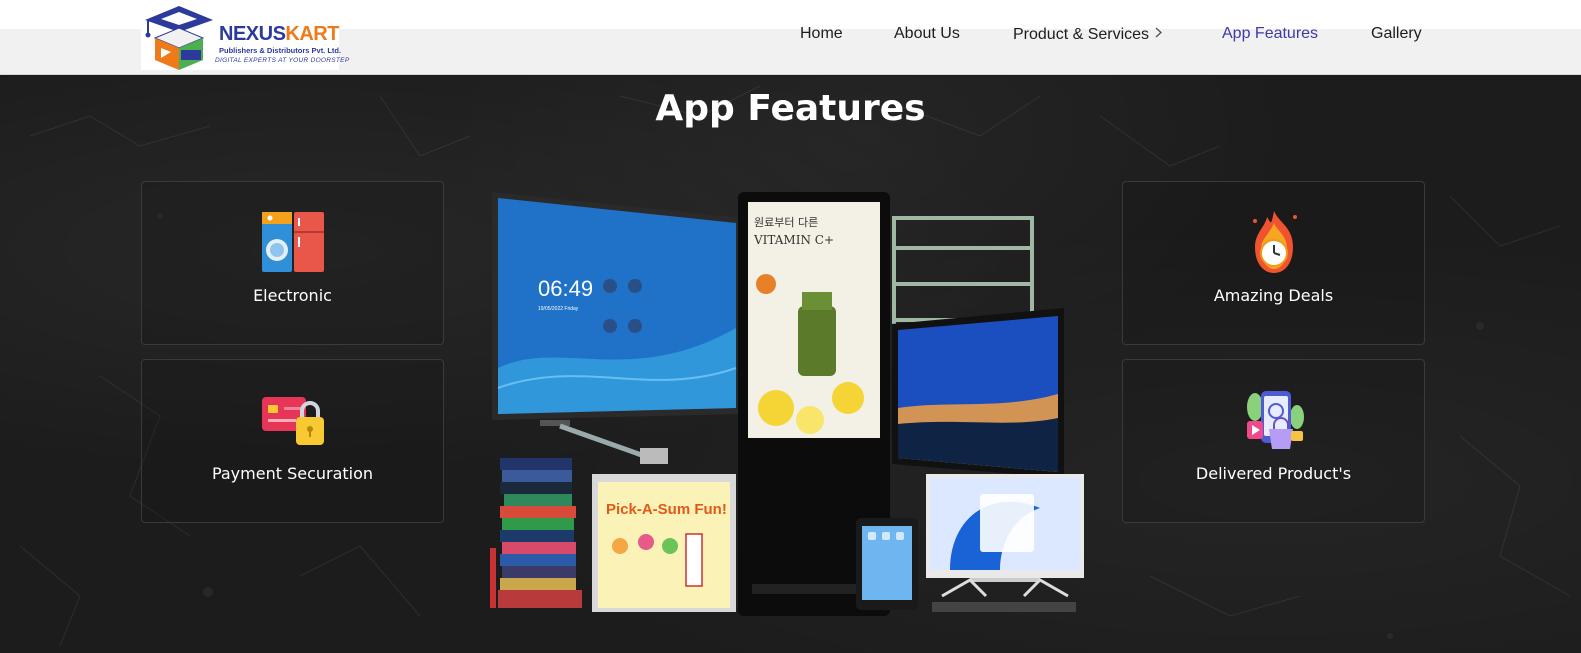 This screenshot has width=1581, height=653. I want to click on nav-gallery: Gallery, so click(1396, 34).